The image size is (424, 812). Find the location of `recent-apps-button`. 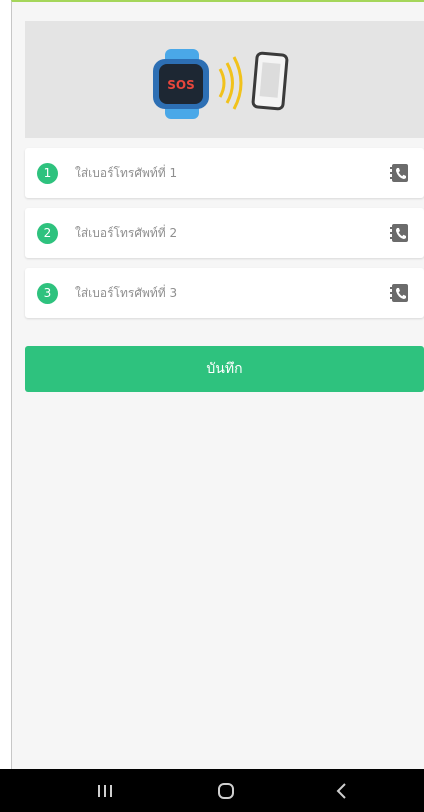

recent-apps-button is located at coordinates (105, 790).